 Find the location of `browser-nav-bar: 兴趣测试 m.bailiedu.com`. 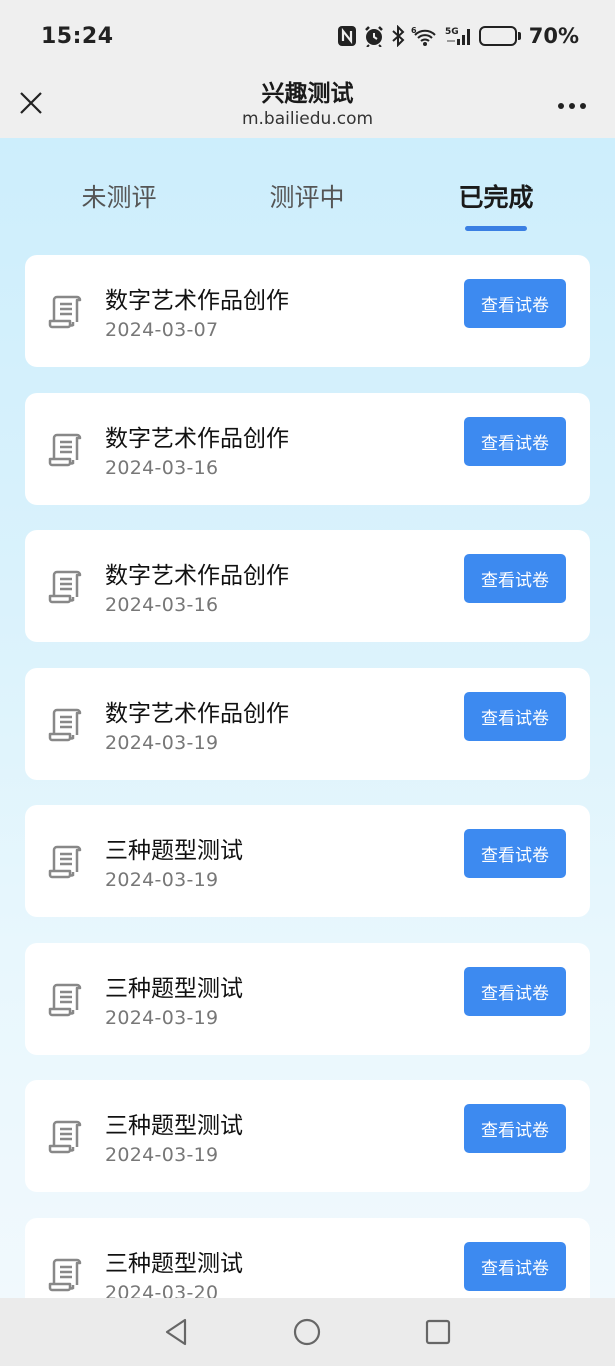

browser-nav-bar: 兴趣测试 m.bailiedu.com is located at coordinates (307, 105).